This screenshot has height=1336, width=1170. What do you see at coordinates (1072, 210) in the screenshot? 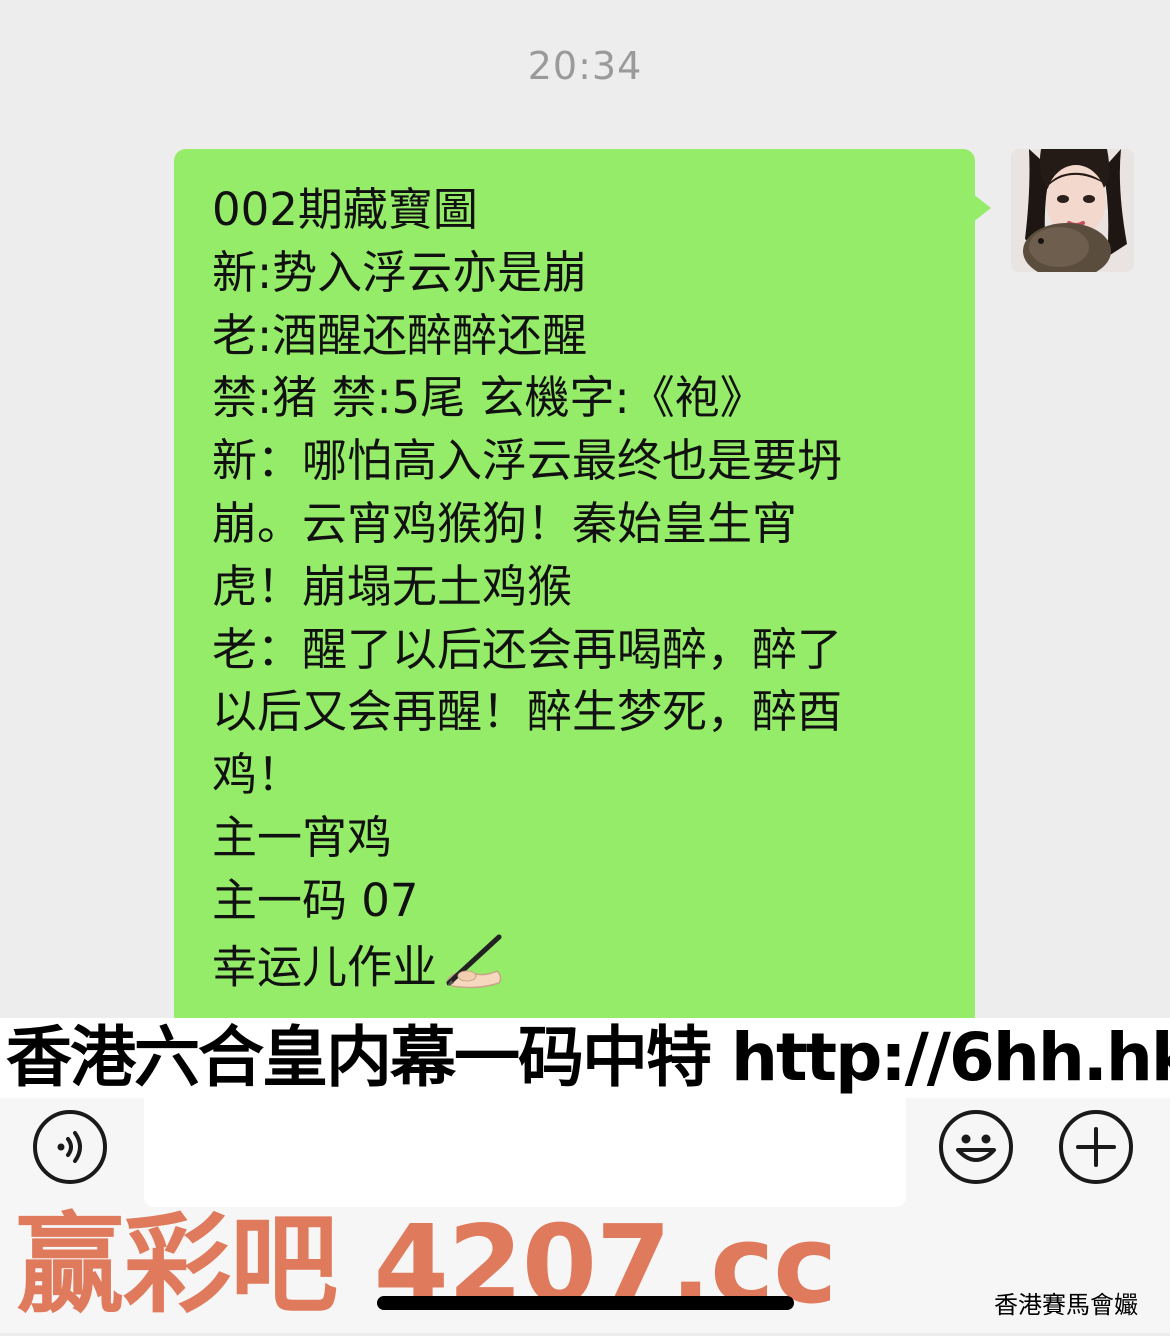
I see `user-avatar` at bounding box center [1072, 210].